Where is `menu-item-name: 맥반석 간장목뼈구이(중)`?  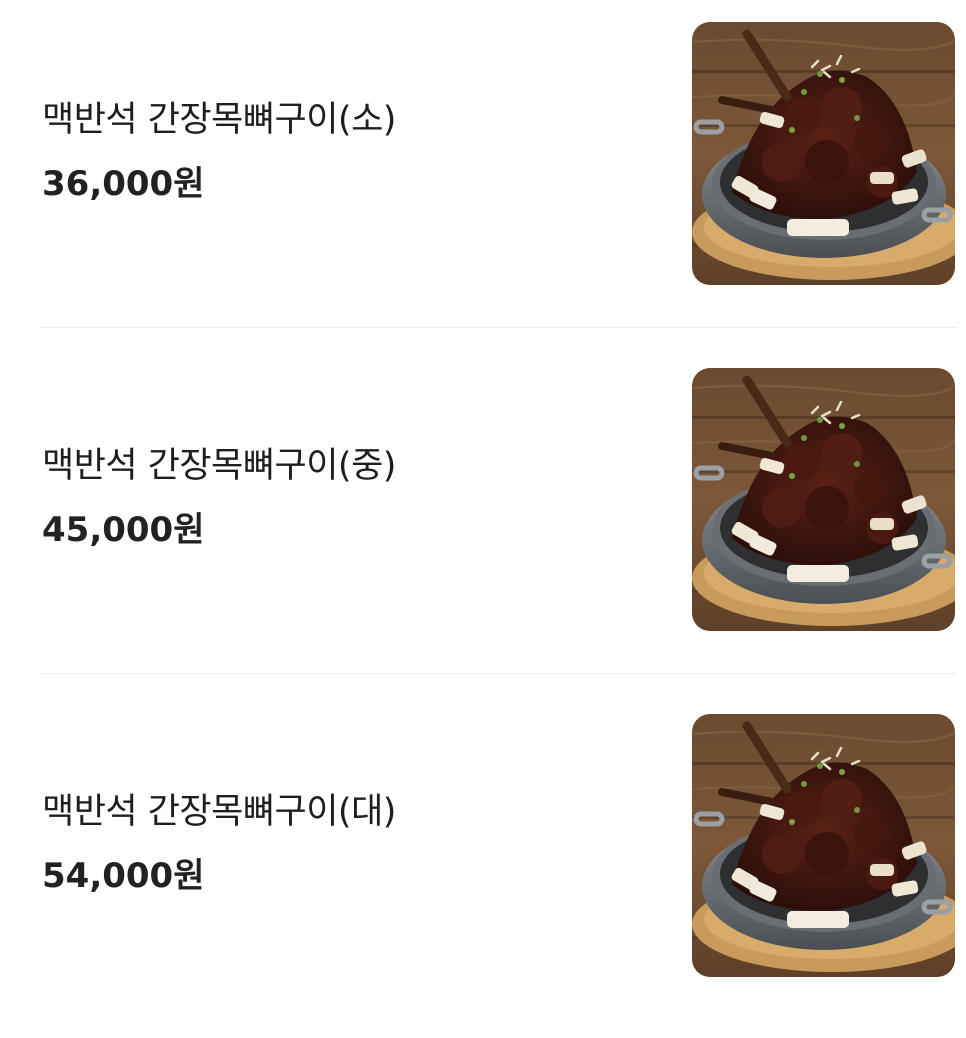 menu-item-name: 맥반석 간장목뼈구이(중) is located at coordinates (219, 466).